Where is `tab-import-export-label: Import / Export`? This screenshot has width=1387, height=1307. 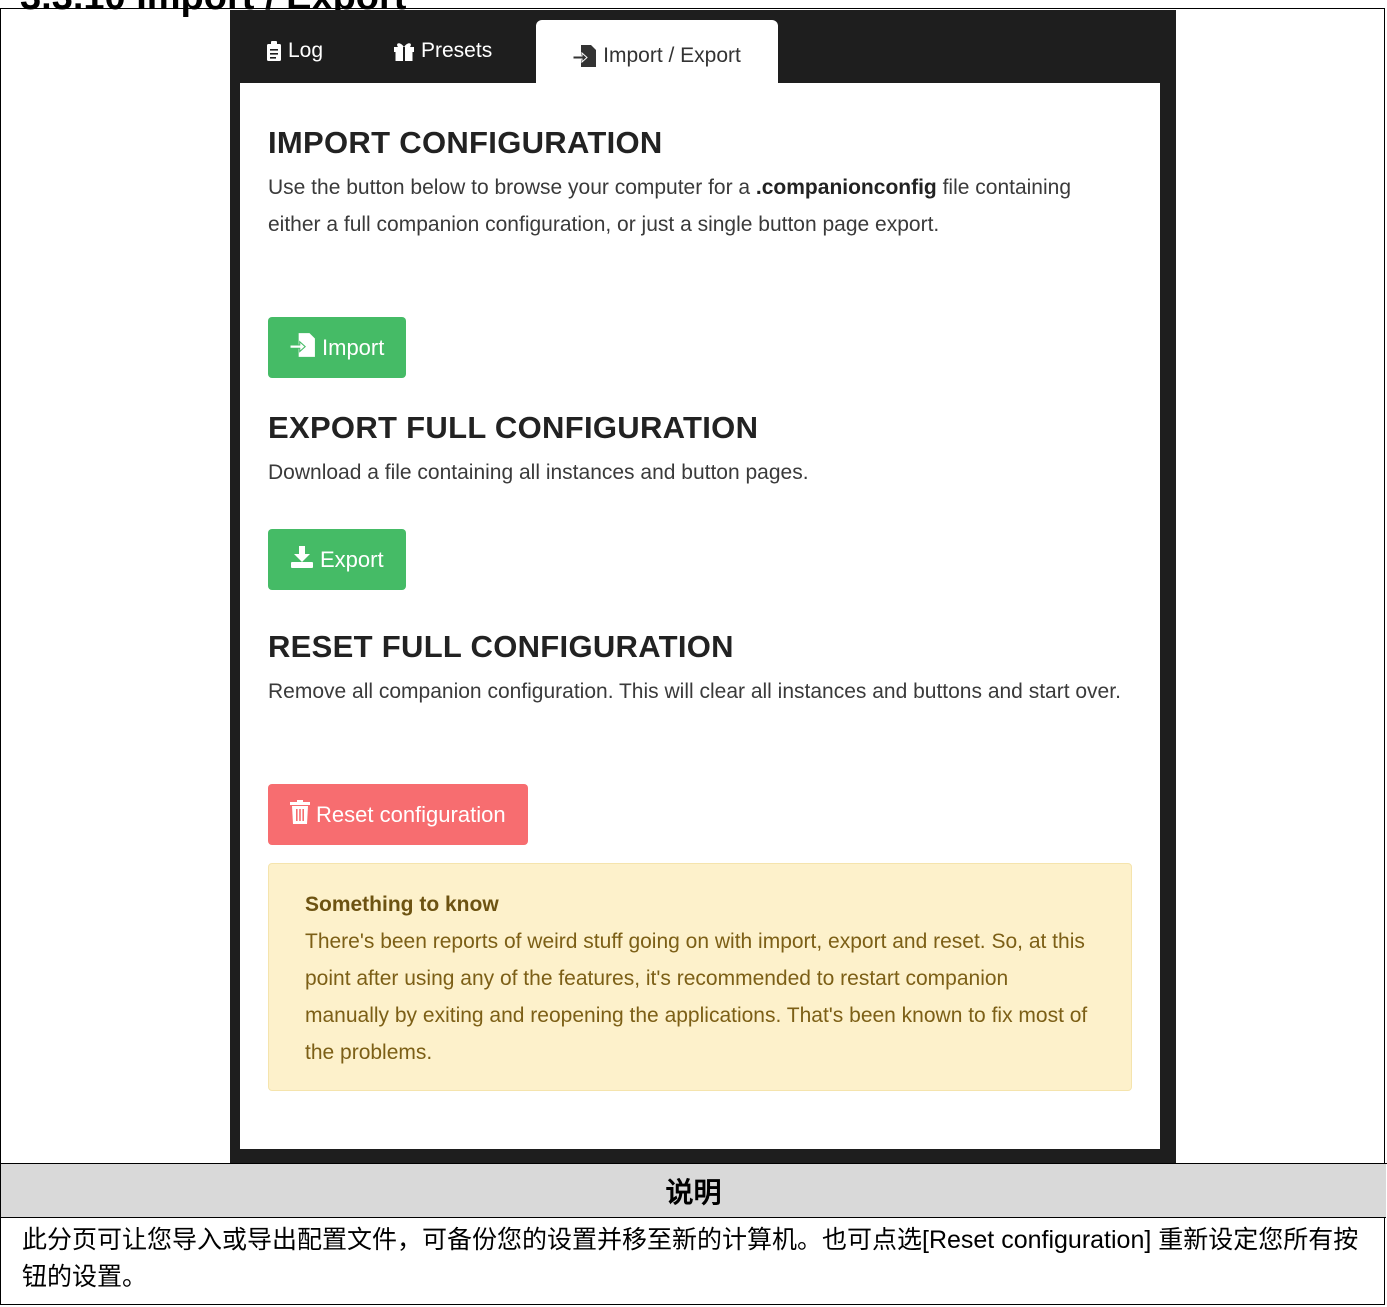
tab-import-export-label: Import / Export is located at coordinates (672, 55).